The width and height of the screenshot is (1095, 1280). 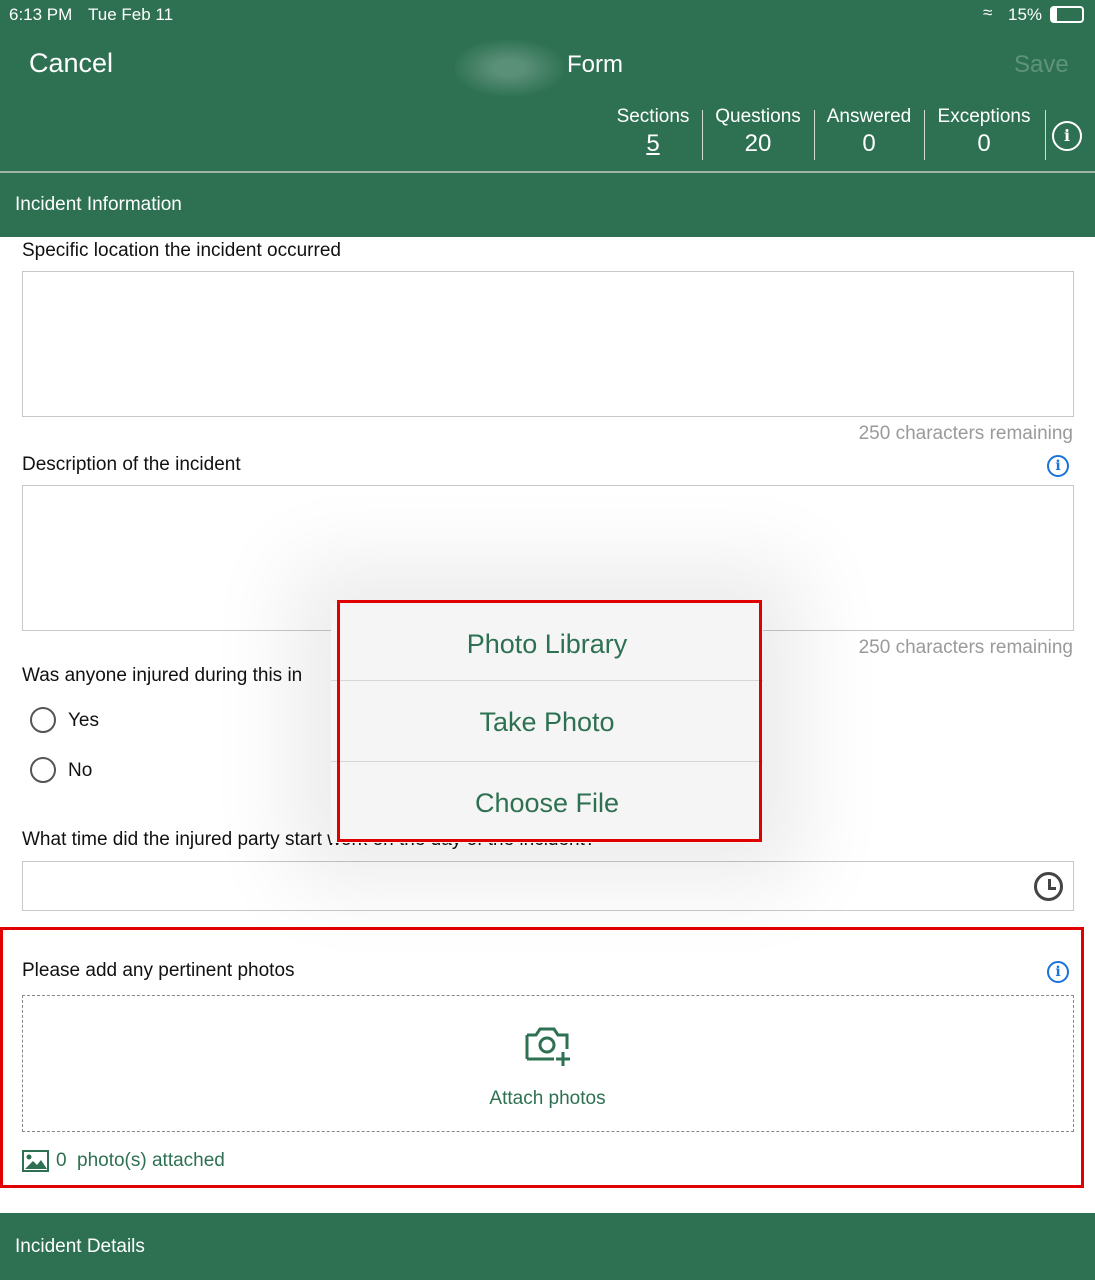 I want to click on radio-no, so click(x=43, y=770).